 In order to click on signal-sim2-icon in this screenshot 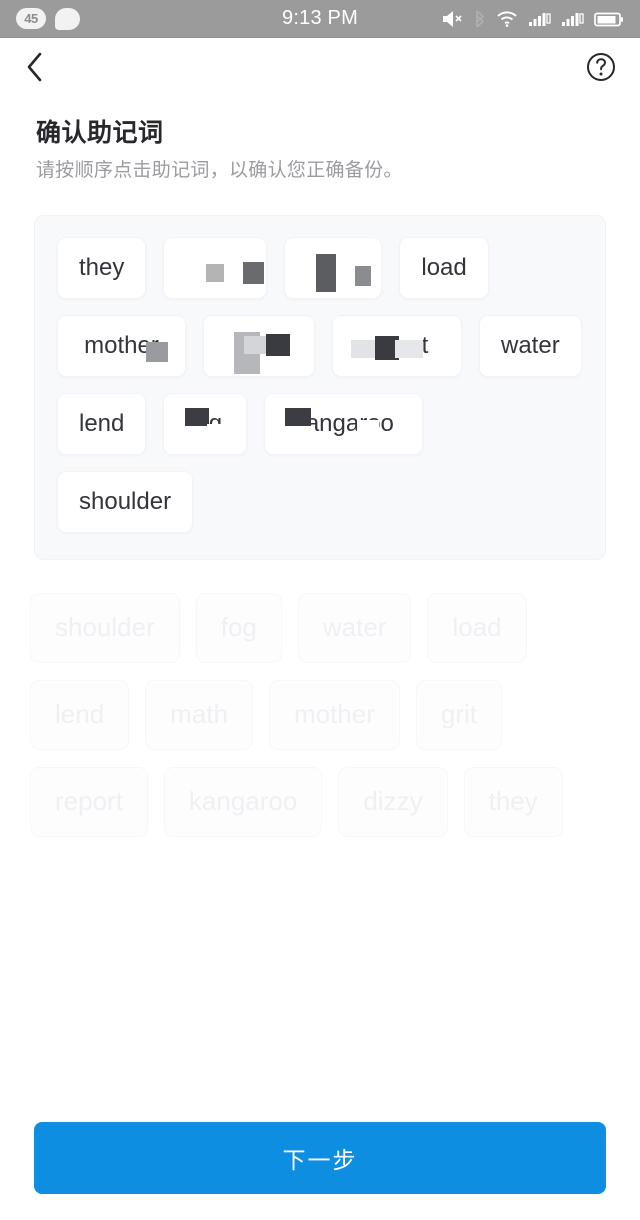, I will do `click(573, 19)`.